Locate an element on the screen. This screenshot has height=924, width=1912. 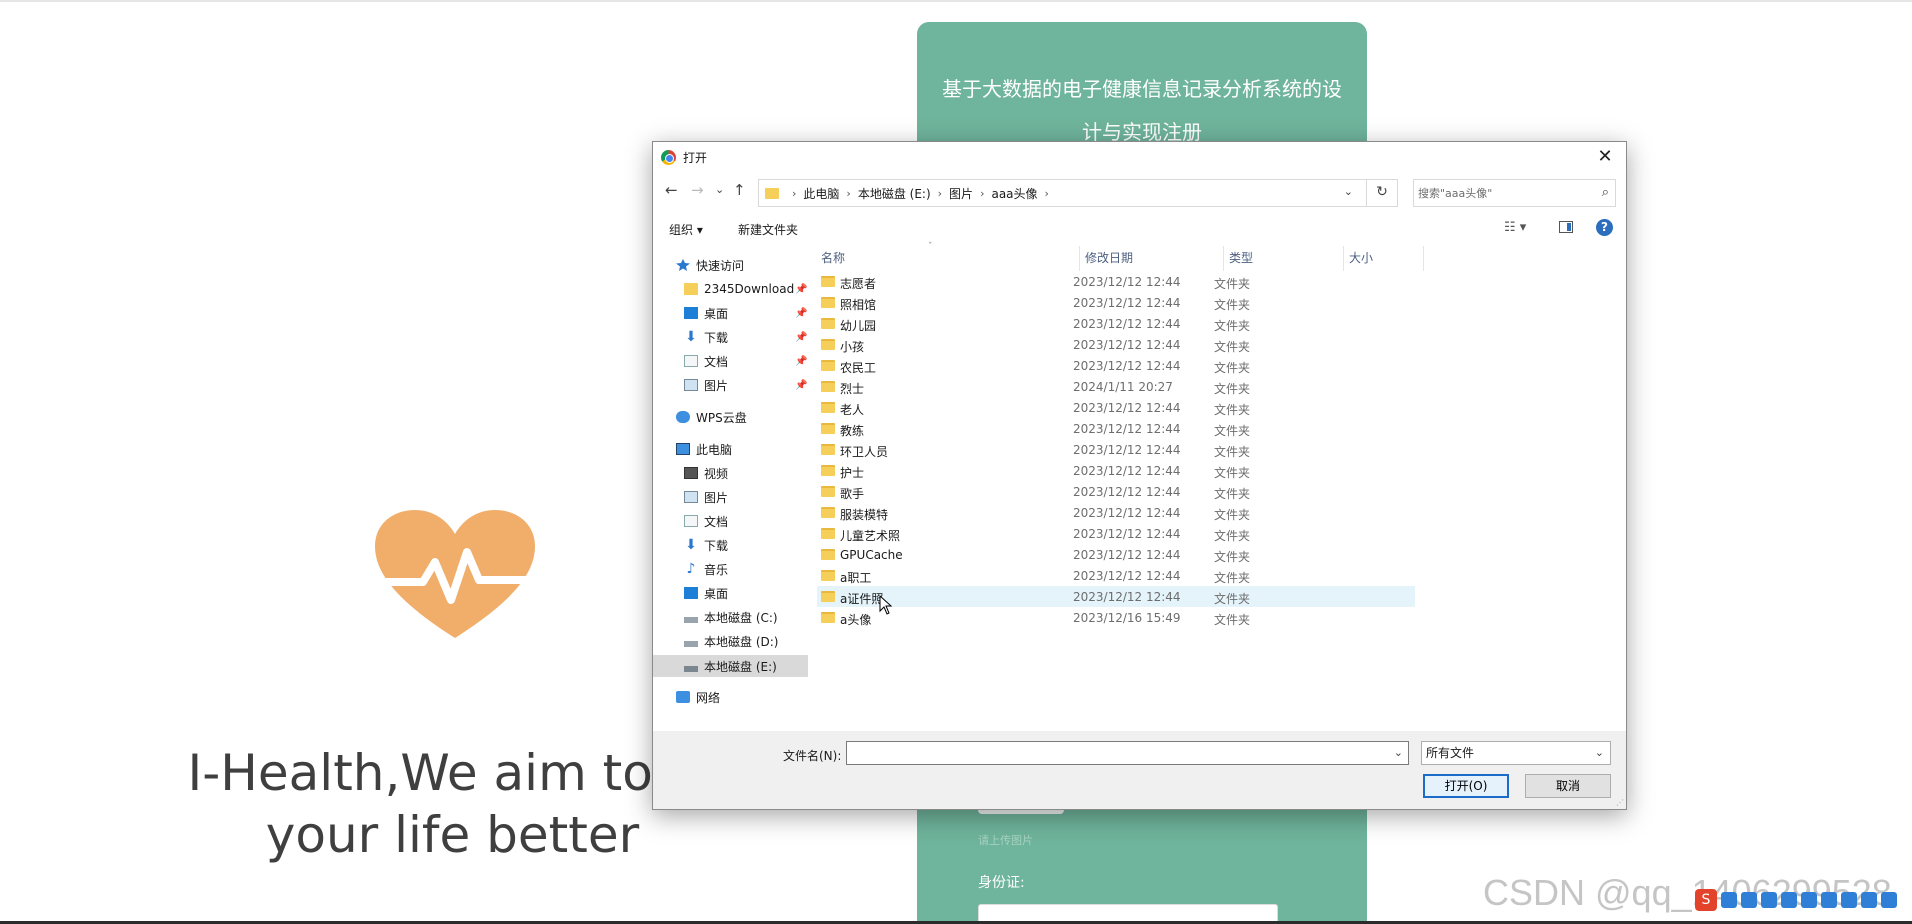
nav-label: 音乐 is located at coordinates (716, 569).